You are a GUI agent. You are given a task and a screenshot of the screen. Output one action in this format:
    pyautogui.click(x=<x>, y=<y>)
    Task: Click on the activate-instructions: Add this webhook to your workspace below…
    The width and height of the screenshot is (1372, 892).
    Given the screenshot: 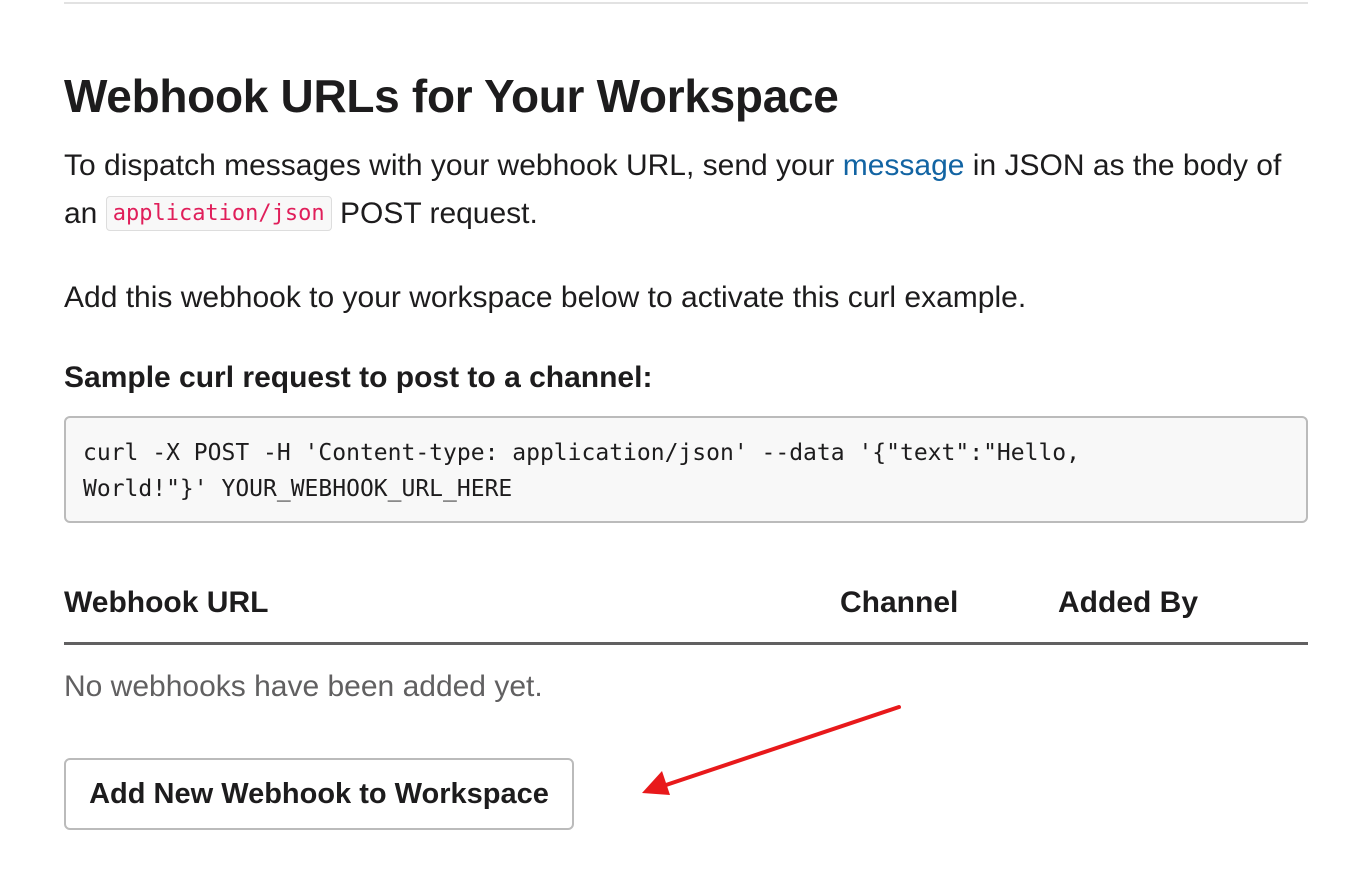 What is the action you would take?
    pyautogui.click(x=545, y=297)
    